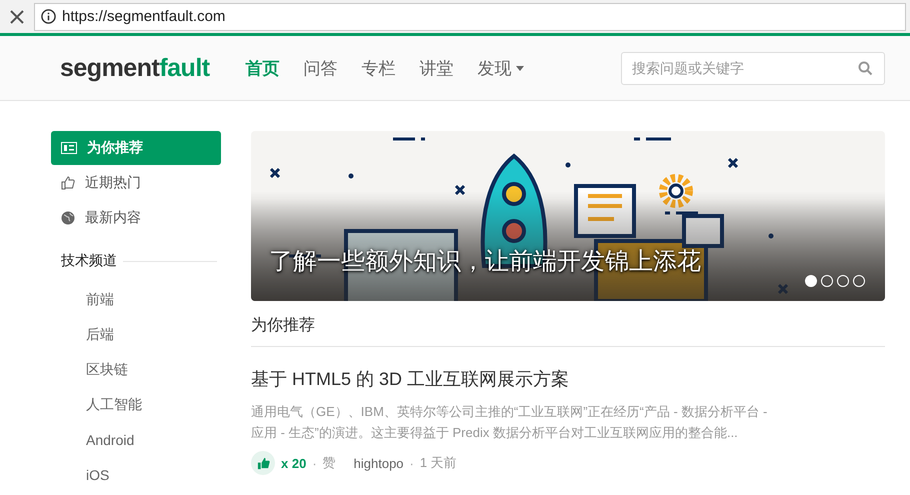 The width and height of the screenshot is (910, 495). What do you see at coordinates (89, 261) in the screenshot?
I see `section-heading: 技术频道` at bounding box center [89, 261].